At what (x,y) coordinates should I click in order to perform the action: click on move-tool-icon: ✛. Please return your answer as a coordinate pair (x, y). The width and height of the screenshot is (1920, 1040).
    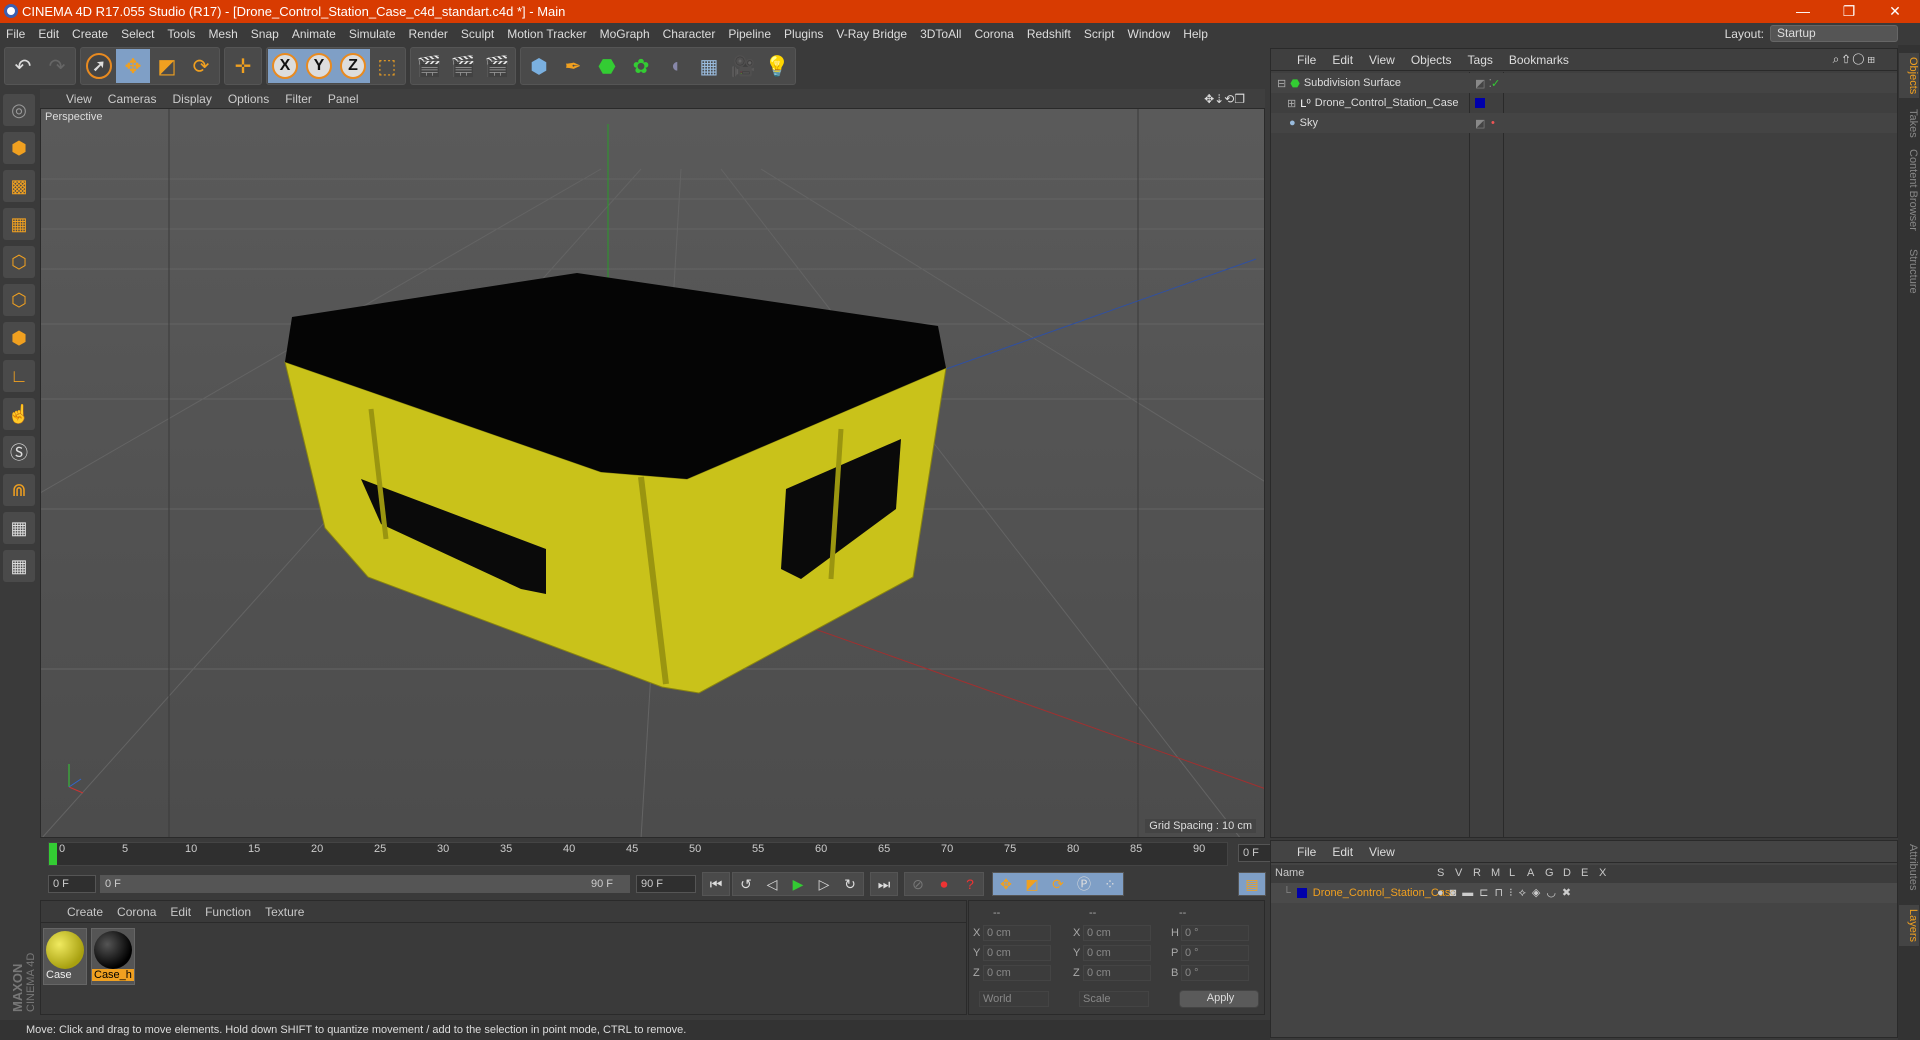
    Looking at the image, I should click on (243, 66).